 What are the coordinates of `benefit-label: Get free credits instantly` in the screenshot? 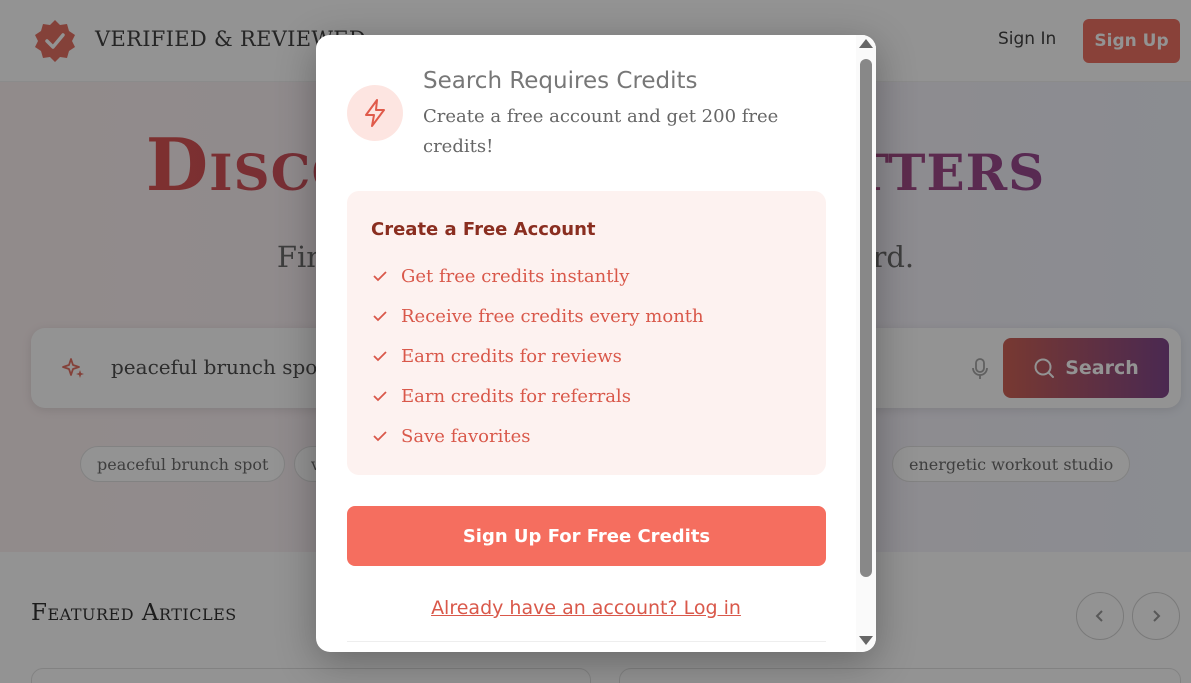 It's located at (515, 276).